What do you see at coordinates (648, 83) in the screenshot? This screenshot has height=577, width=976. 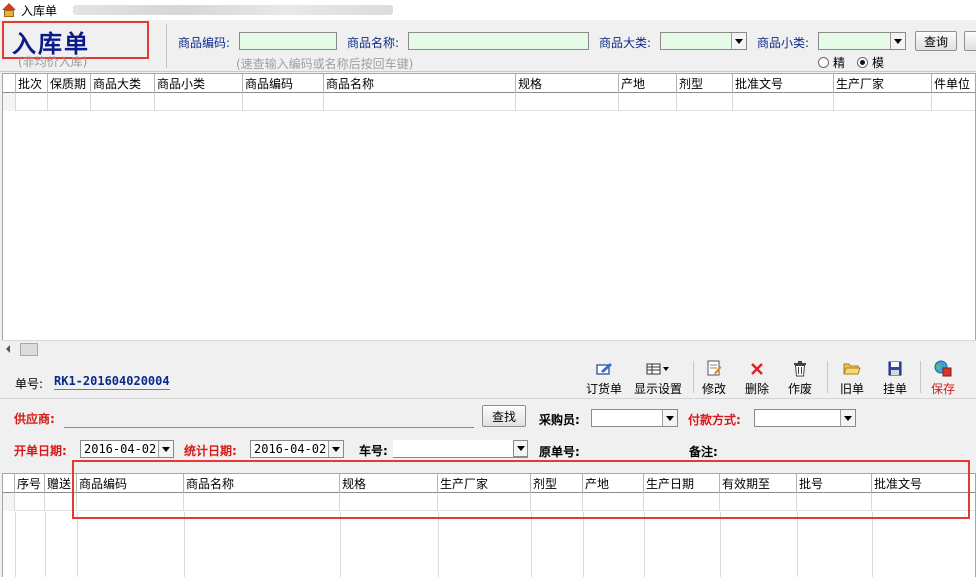 I see `column-header: 产地` at bounding box center [648, 83].